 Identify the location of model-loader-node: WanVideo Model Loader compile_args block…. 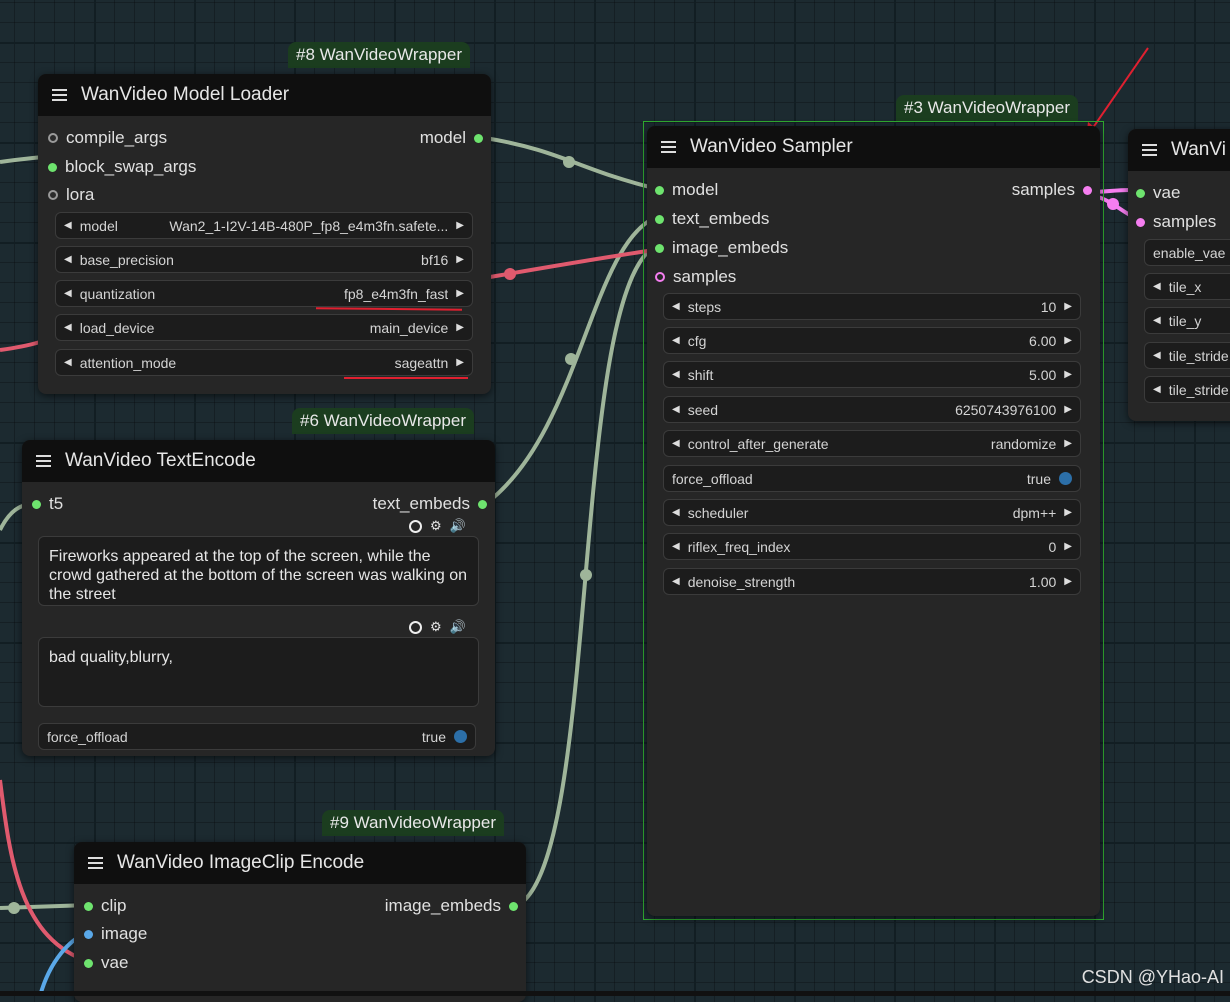
(264, 234).